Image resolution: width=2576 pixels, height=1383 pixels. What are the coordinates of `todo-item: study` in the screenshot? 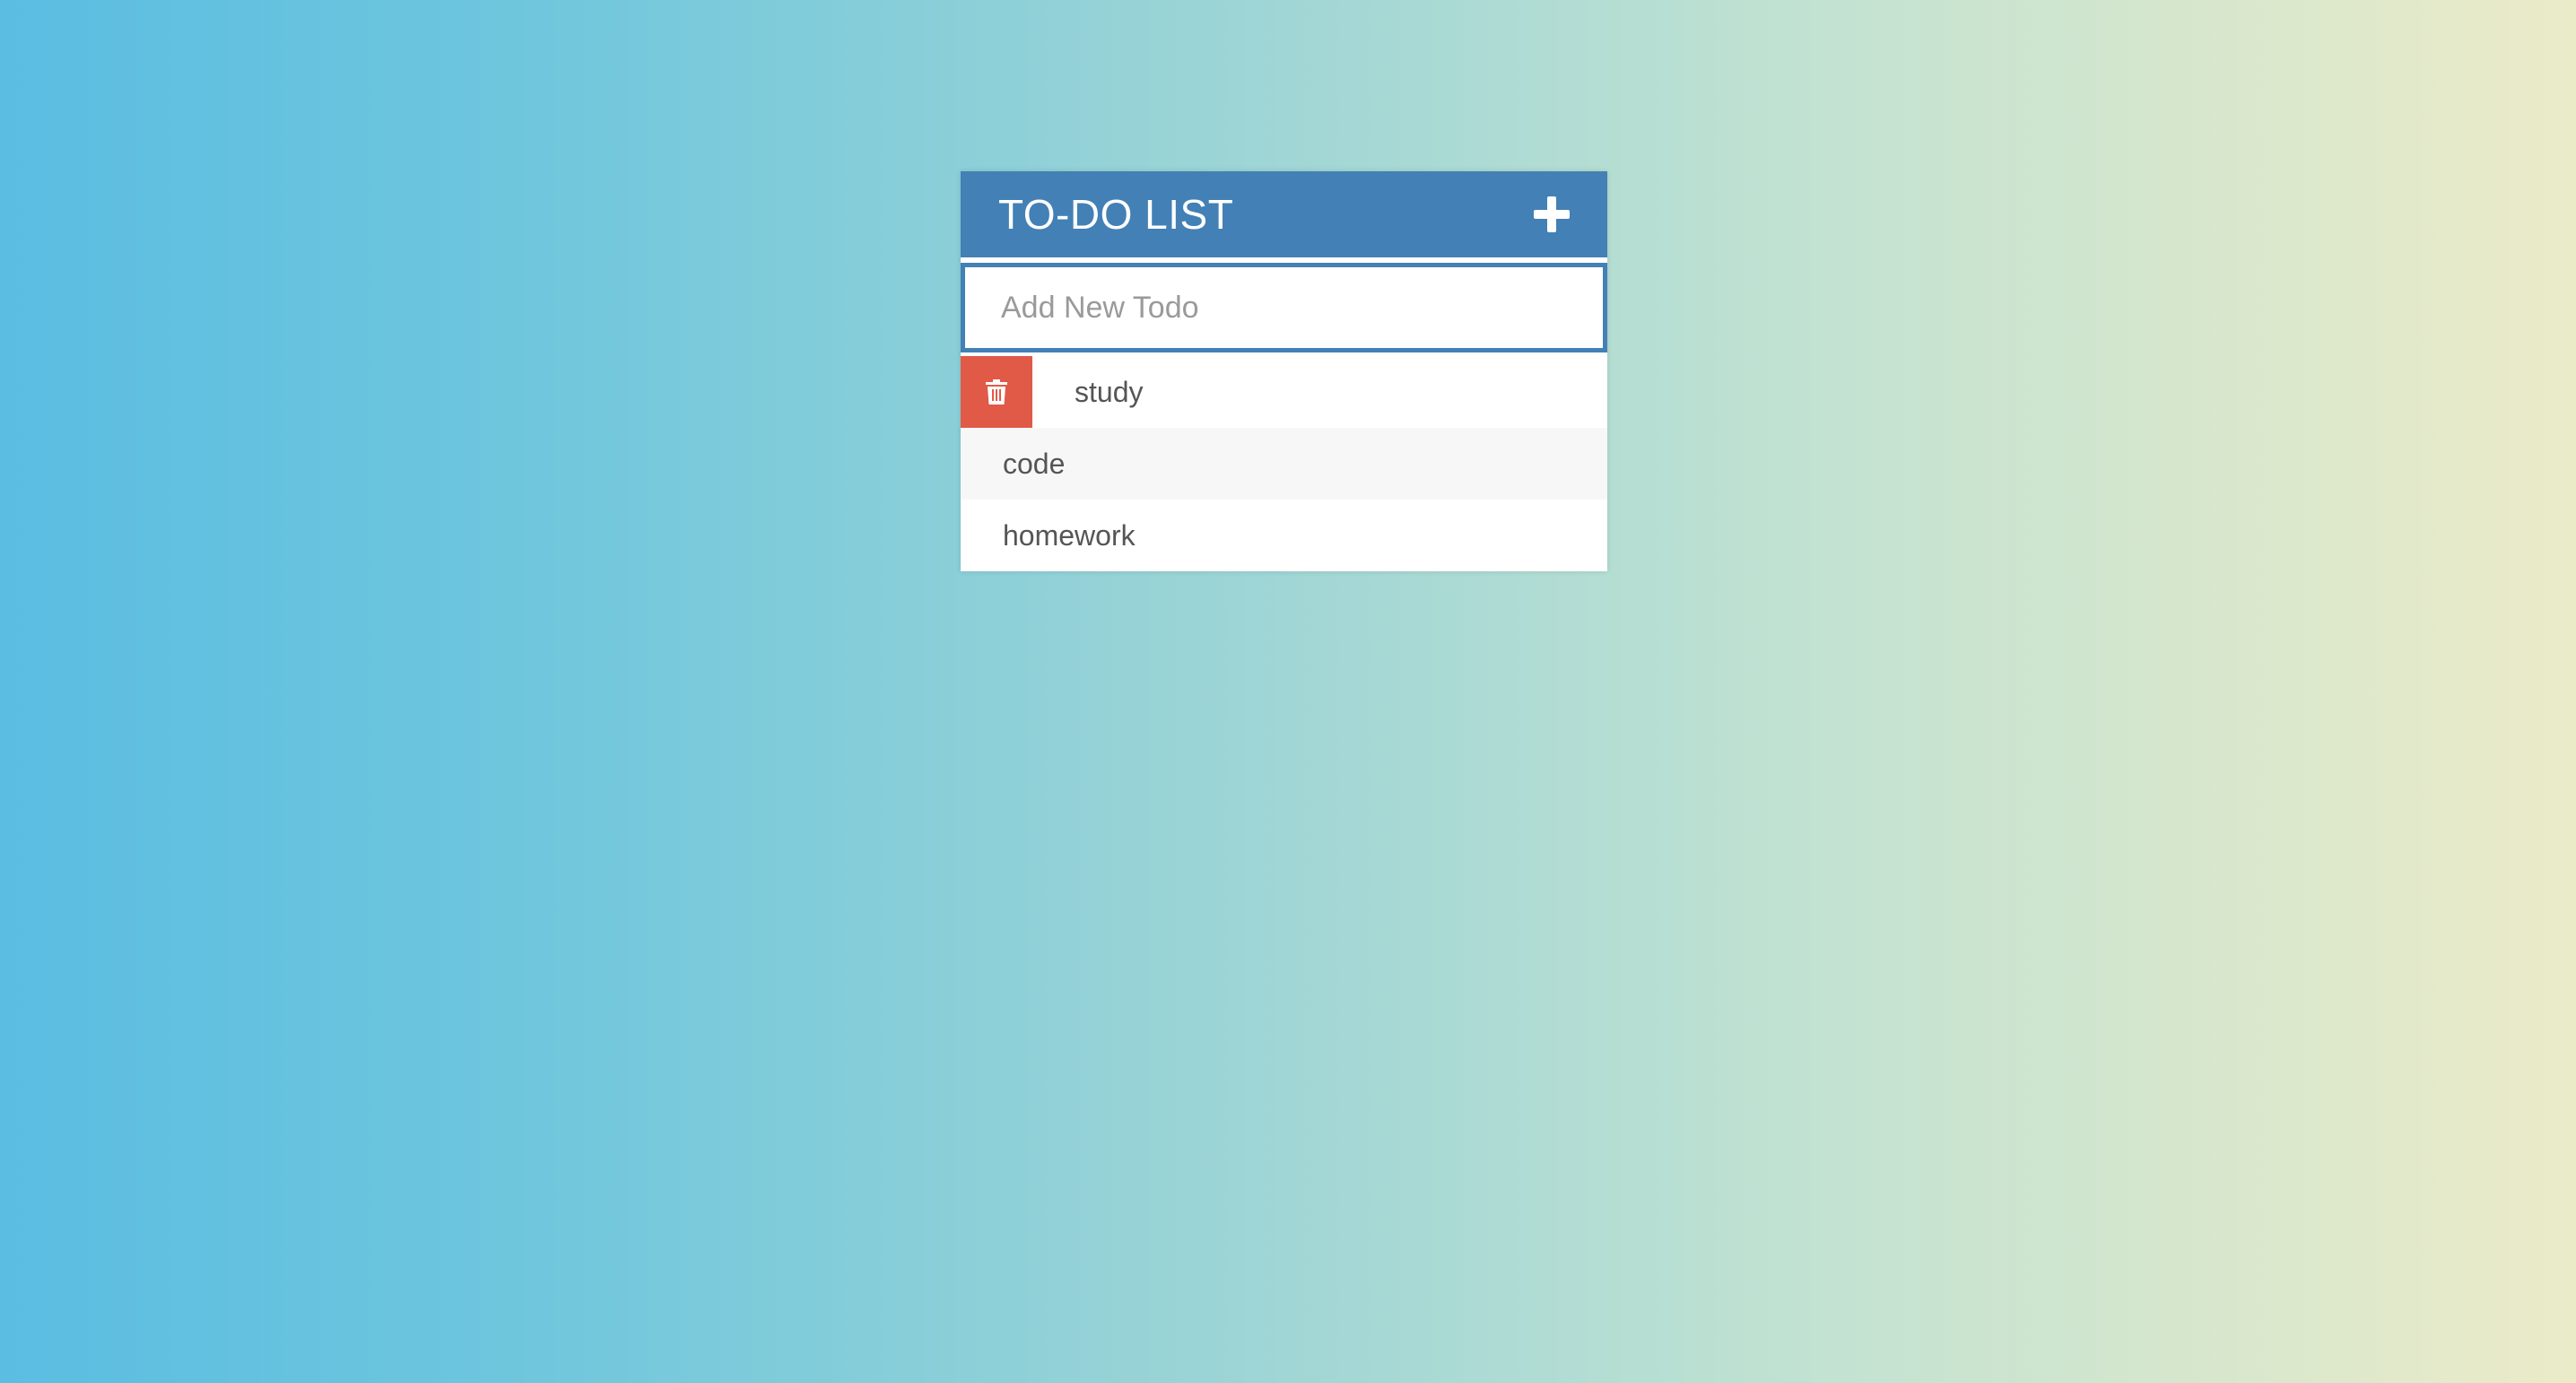 It's located at (1284, 392).